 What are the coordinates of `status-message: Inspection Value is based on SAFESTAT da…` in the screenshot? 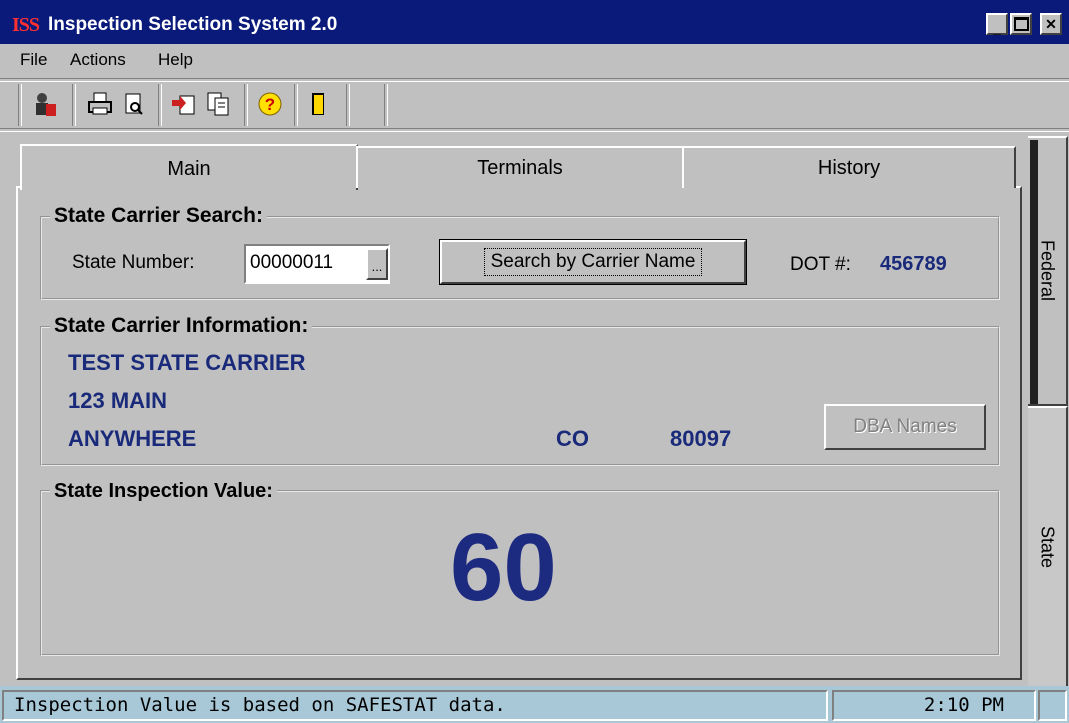 It's located at (415, 705).